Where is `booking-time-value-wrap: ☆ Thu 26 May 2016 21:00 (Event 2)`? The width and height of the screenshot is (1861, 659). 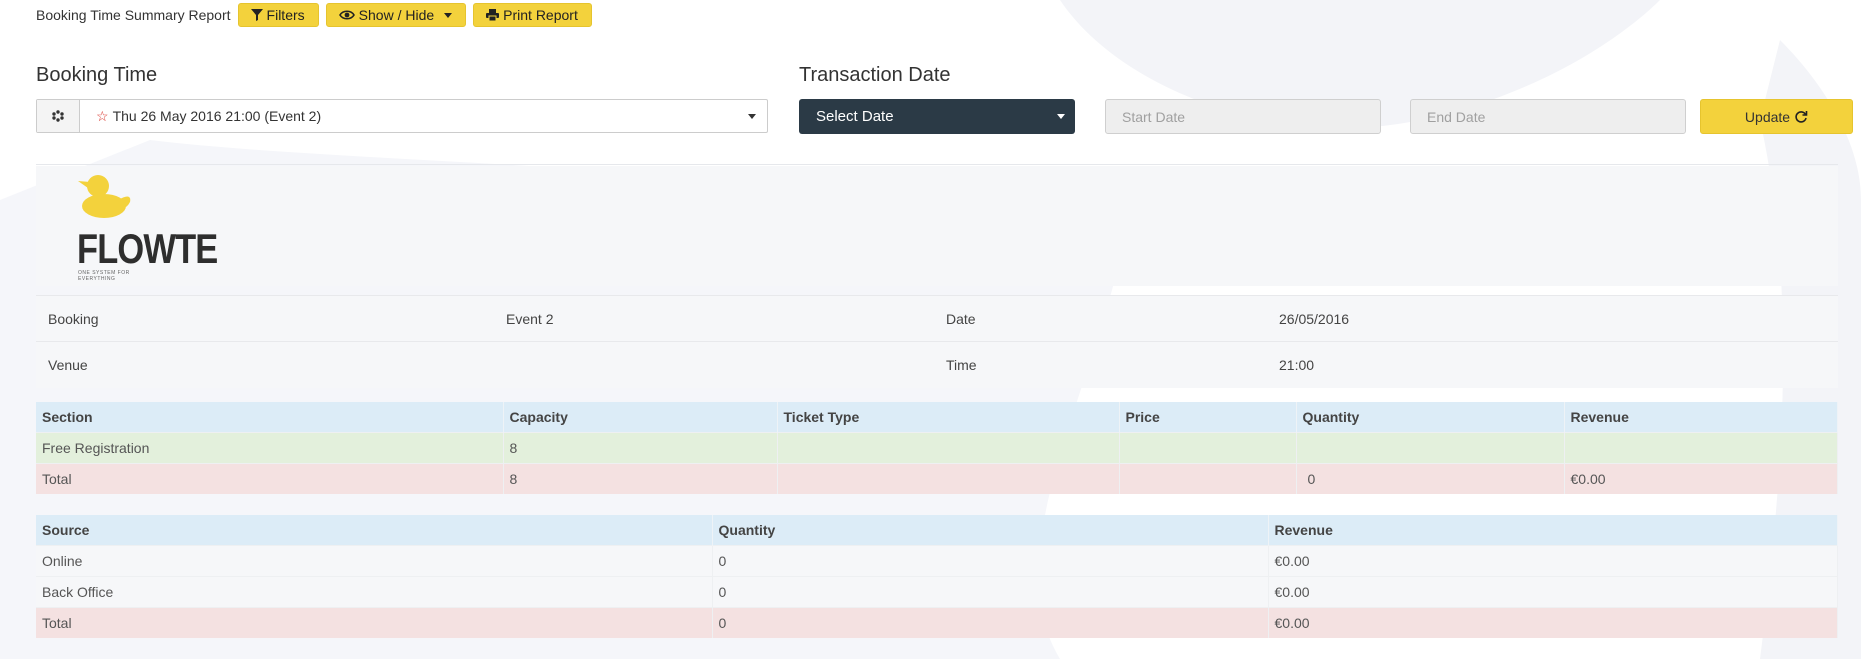
booking-time-value-wrap: ☆ Thu 26 May 2016 21:00 (Event 2) is located at coordinates (408, 116).